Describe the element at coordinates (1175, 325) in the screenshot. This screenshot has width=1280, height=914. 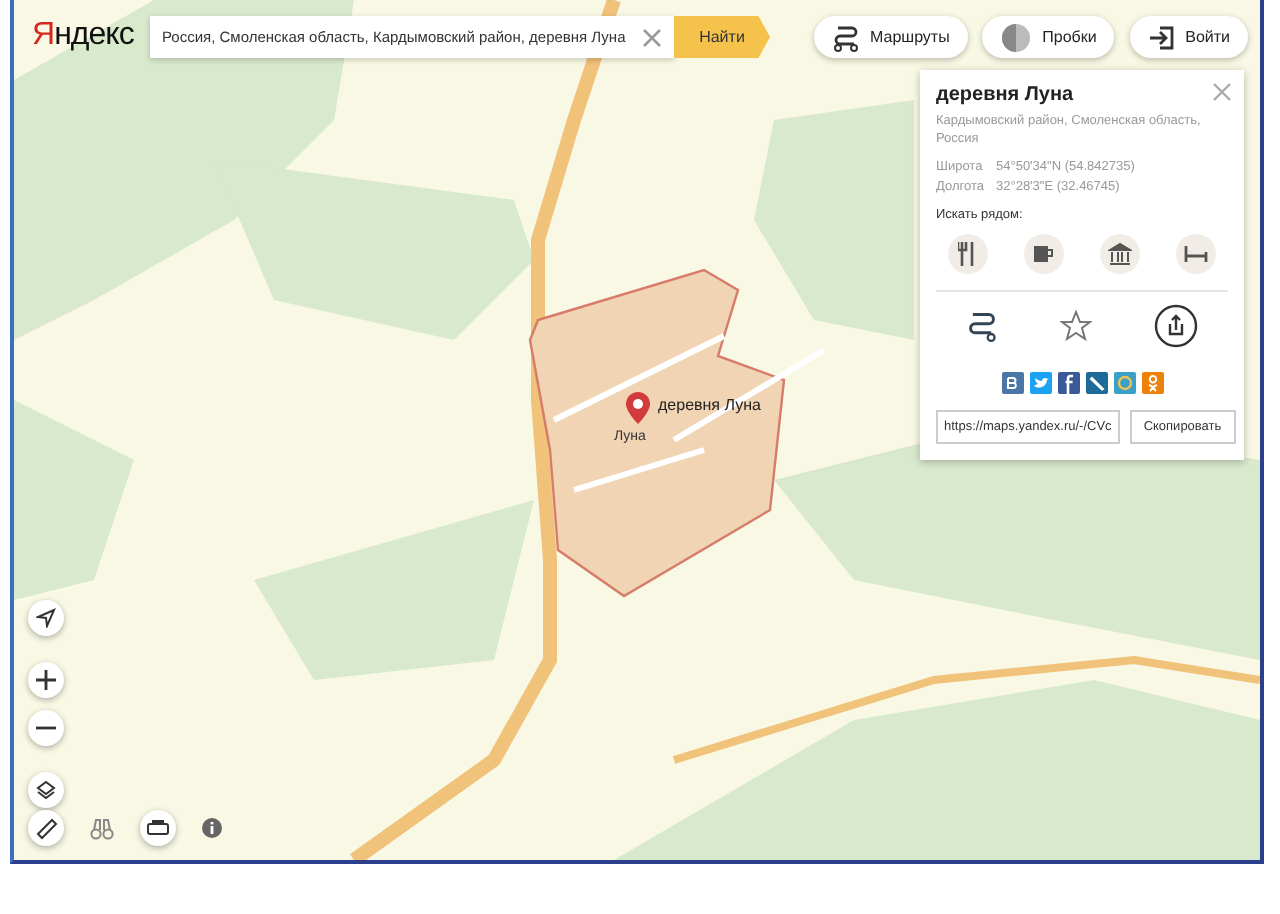
I see `share-icon` at that location.